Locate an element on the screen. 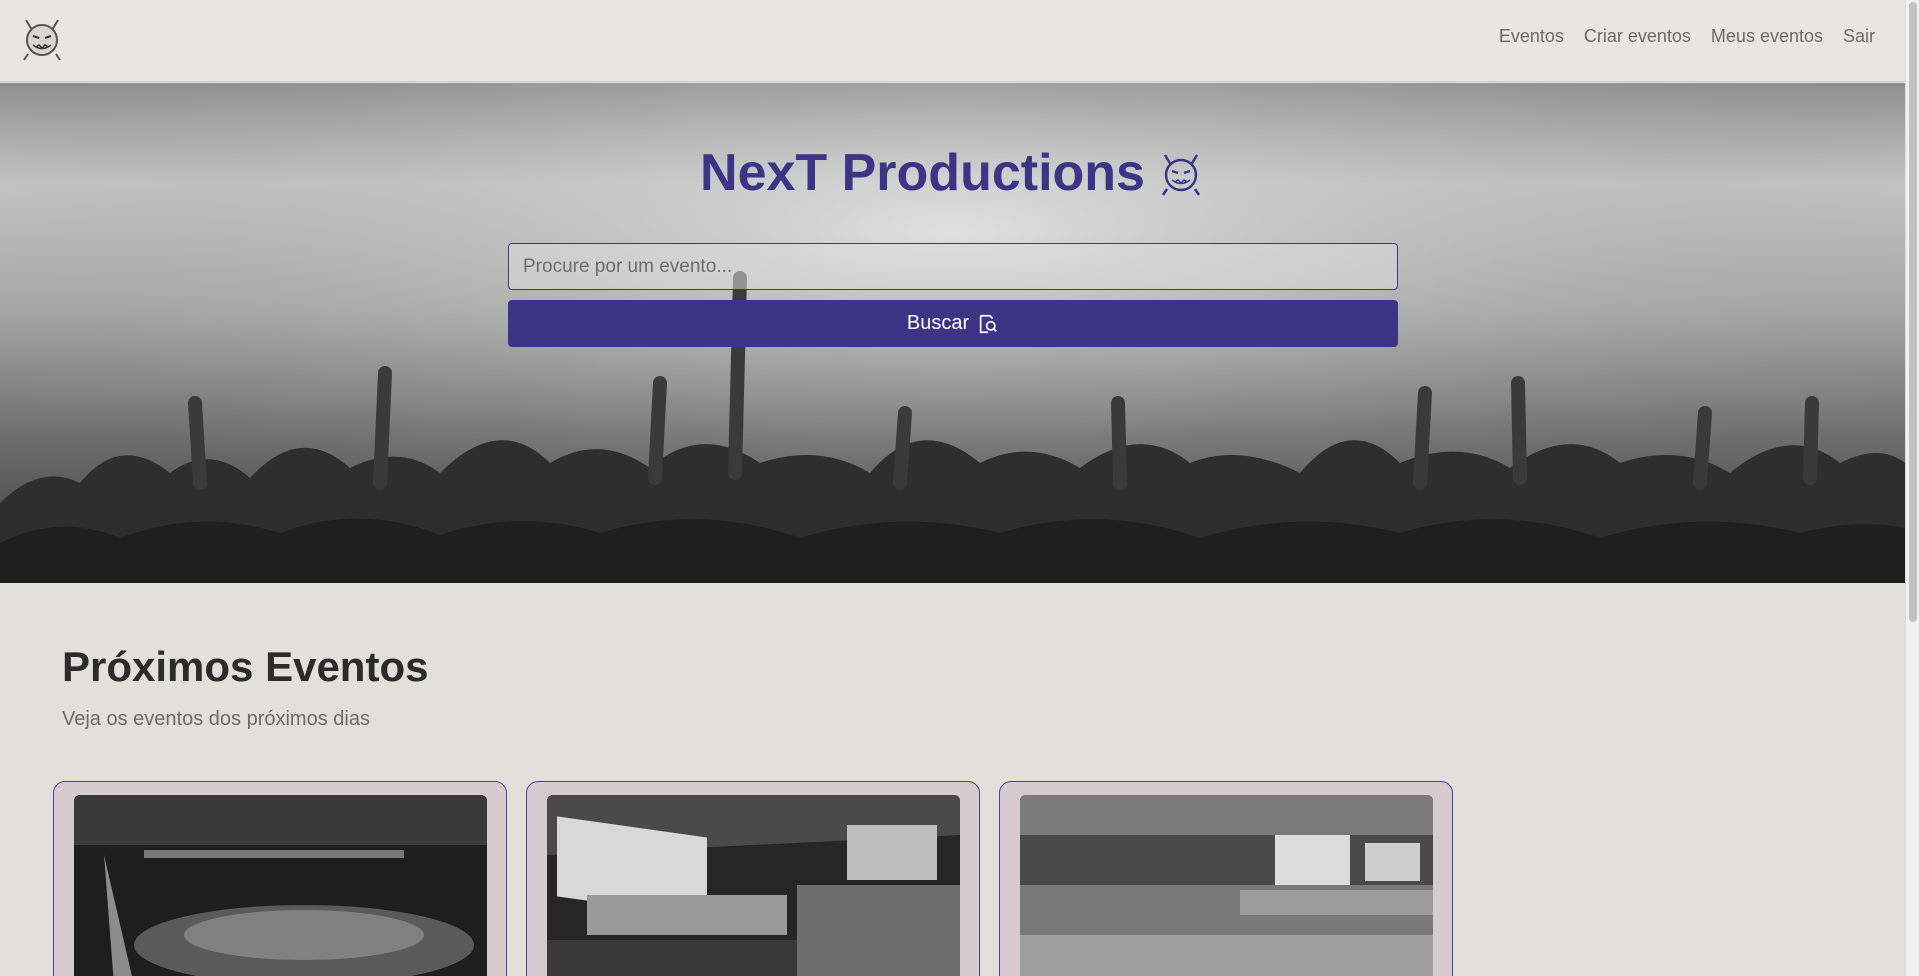 The height and width of the screenshot is (976, 1919). nav-link-sair: Sair is located at coordinates (1859, 36).